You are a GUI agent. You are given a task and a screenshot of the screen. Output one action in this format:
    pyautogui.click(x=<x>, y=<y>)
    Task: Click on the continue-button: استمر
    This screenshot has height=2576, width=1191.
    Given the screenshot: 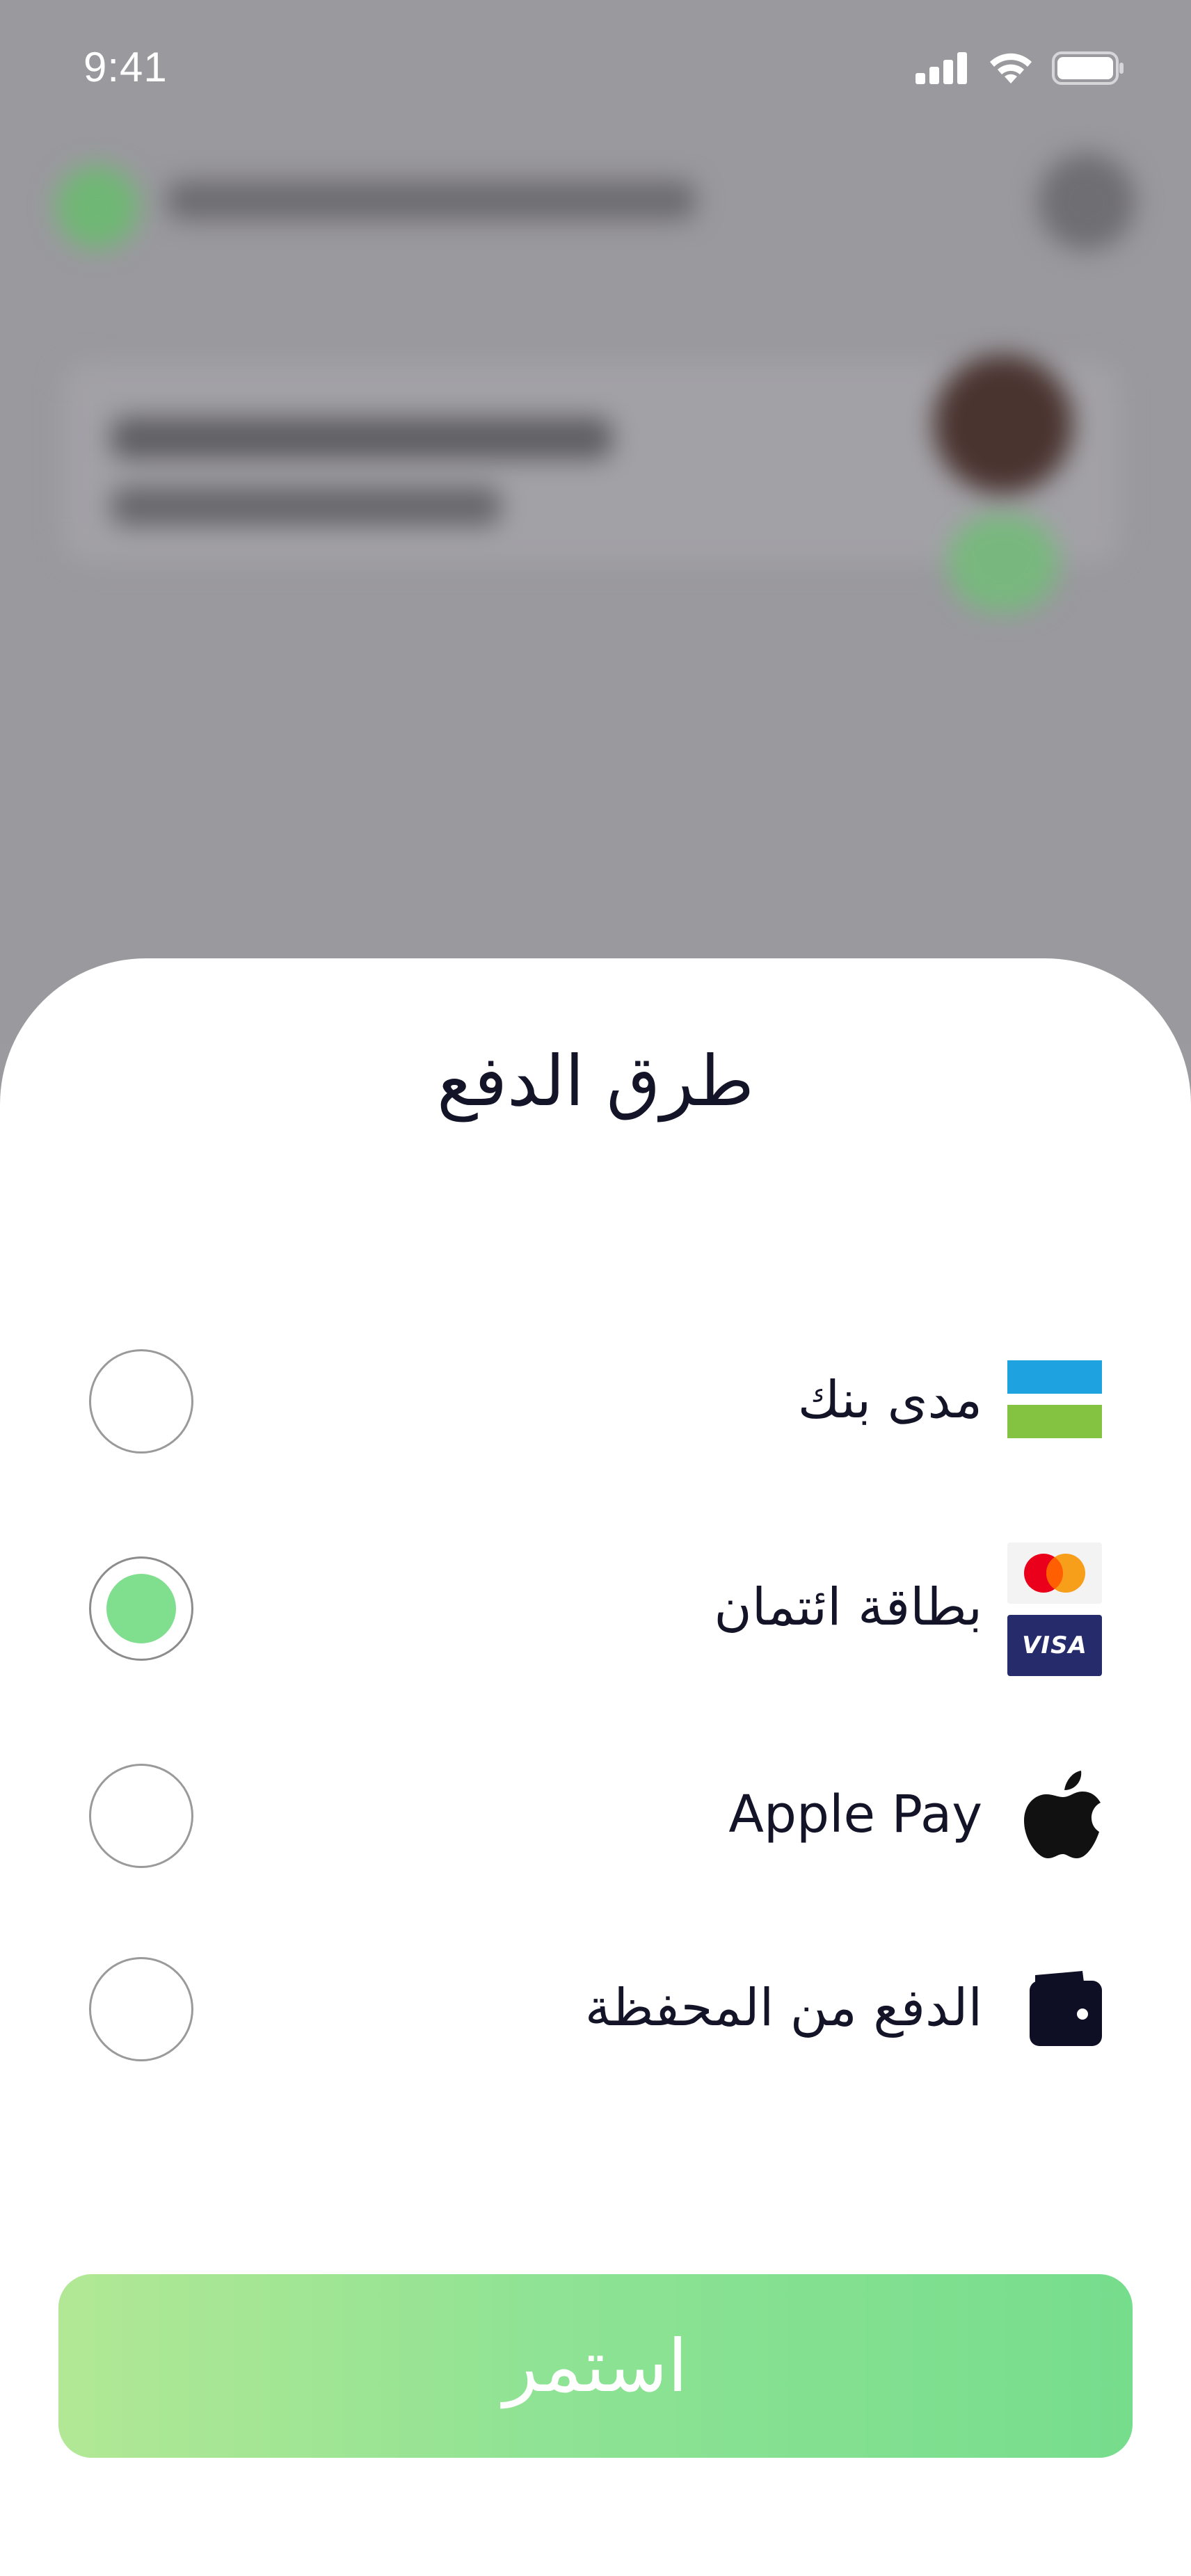 What is the action you would take?
    pyautogui.click(x=595, y=2366)
    